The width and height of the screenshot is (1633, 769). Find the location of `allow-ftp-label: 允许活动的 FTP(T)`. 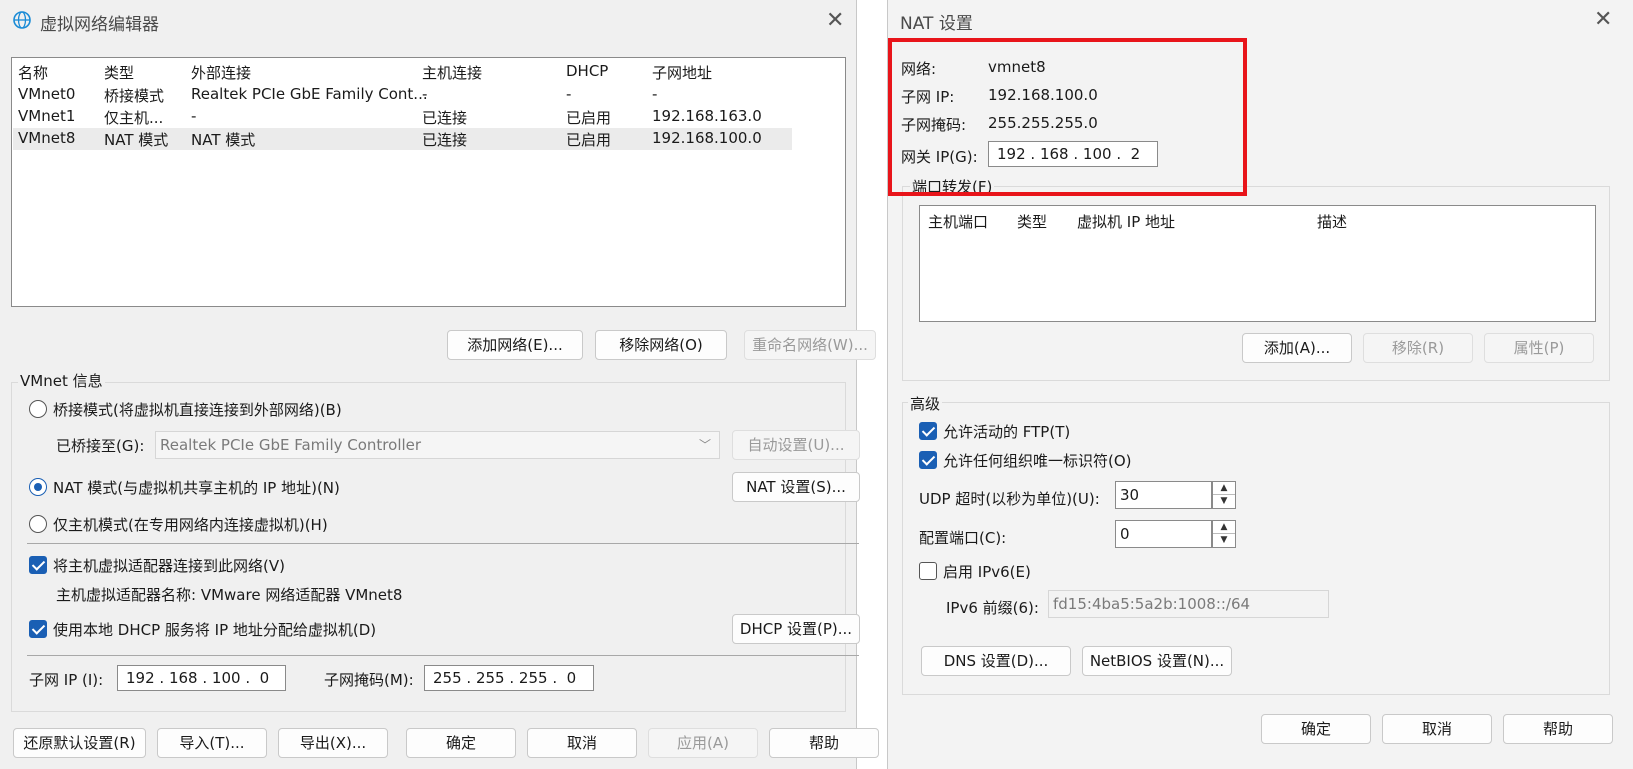

allow-ftp-label: 允许活动的 FTP(T) is located at coordinates (1006, 431).